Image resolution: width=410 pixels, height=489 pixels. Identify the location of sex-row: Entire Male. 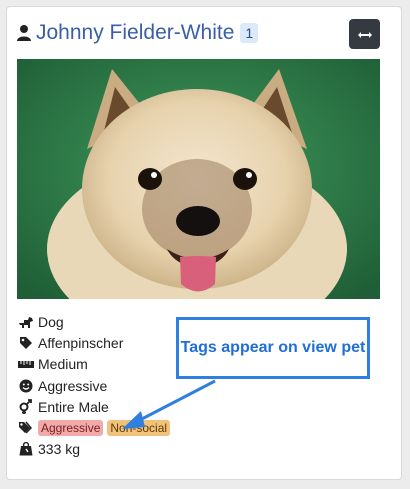
(96, 406).